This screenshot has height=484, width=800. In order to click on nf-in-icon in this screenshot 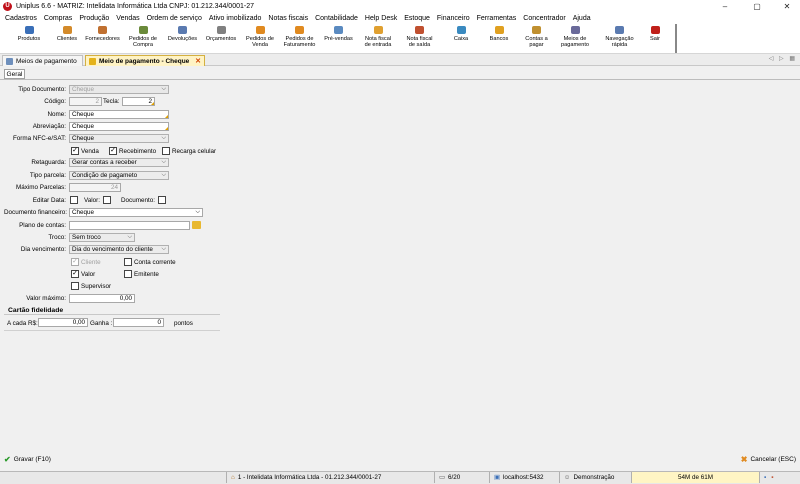, I will do `click(378, 30)`.